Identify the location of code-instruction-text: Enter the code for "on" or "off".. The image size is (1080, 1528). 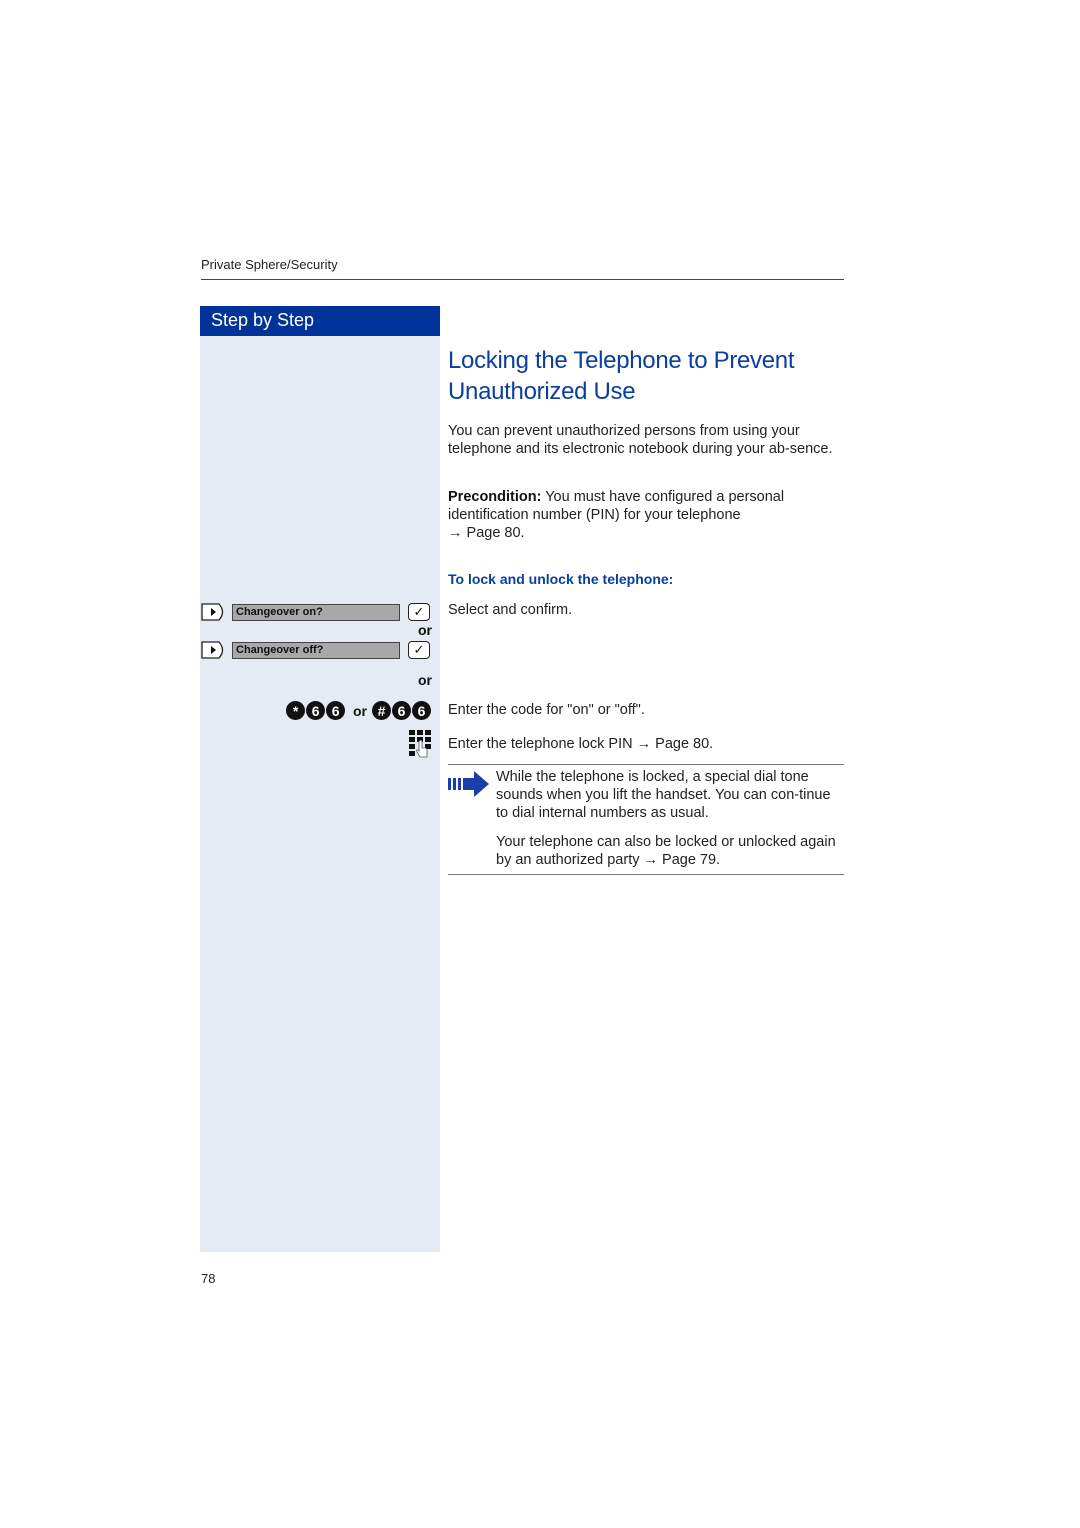
(546, 710).